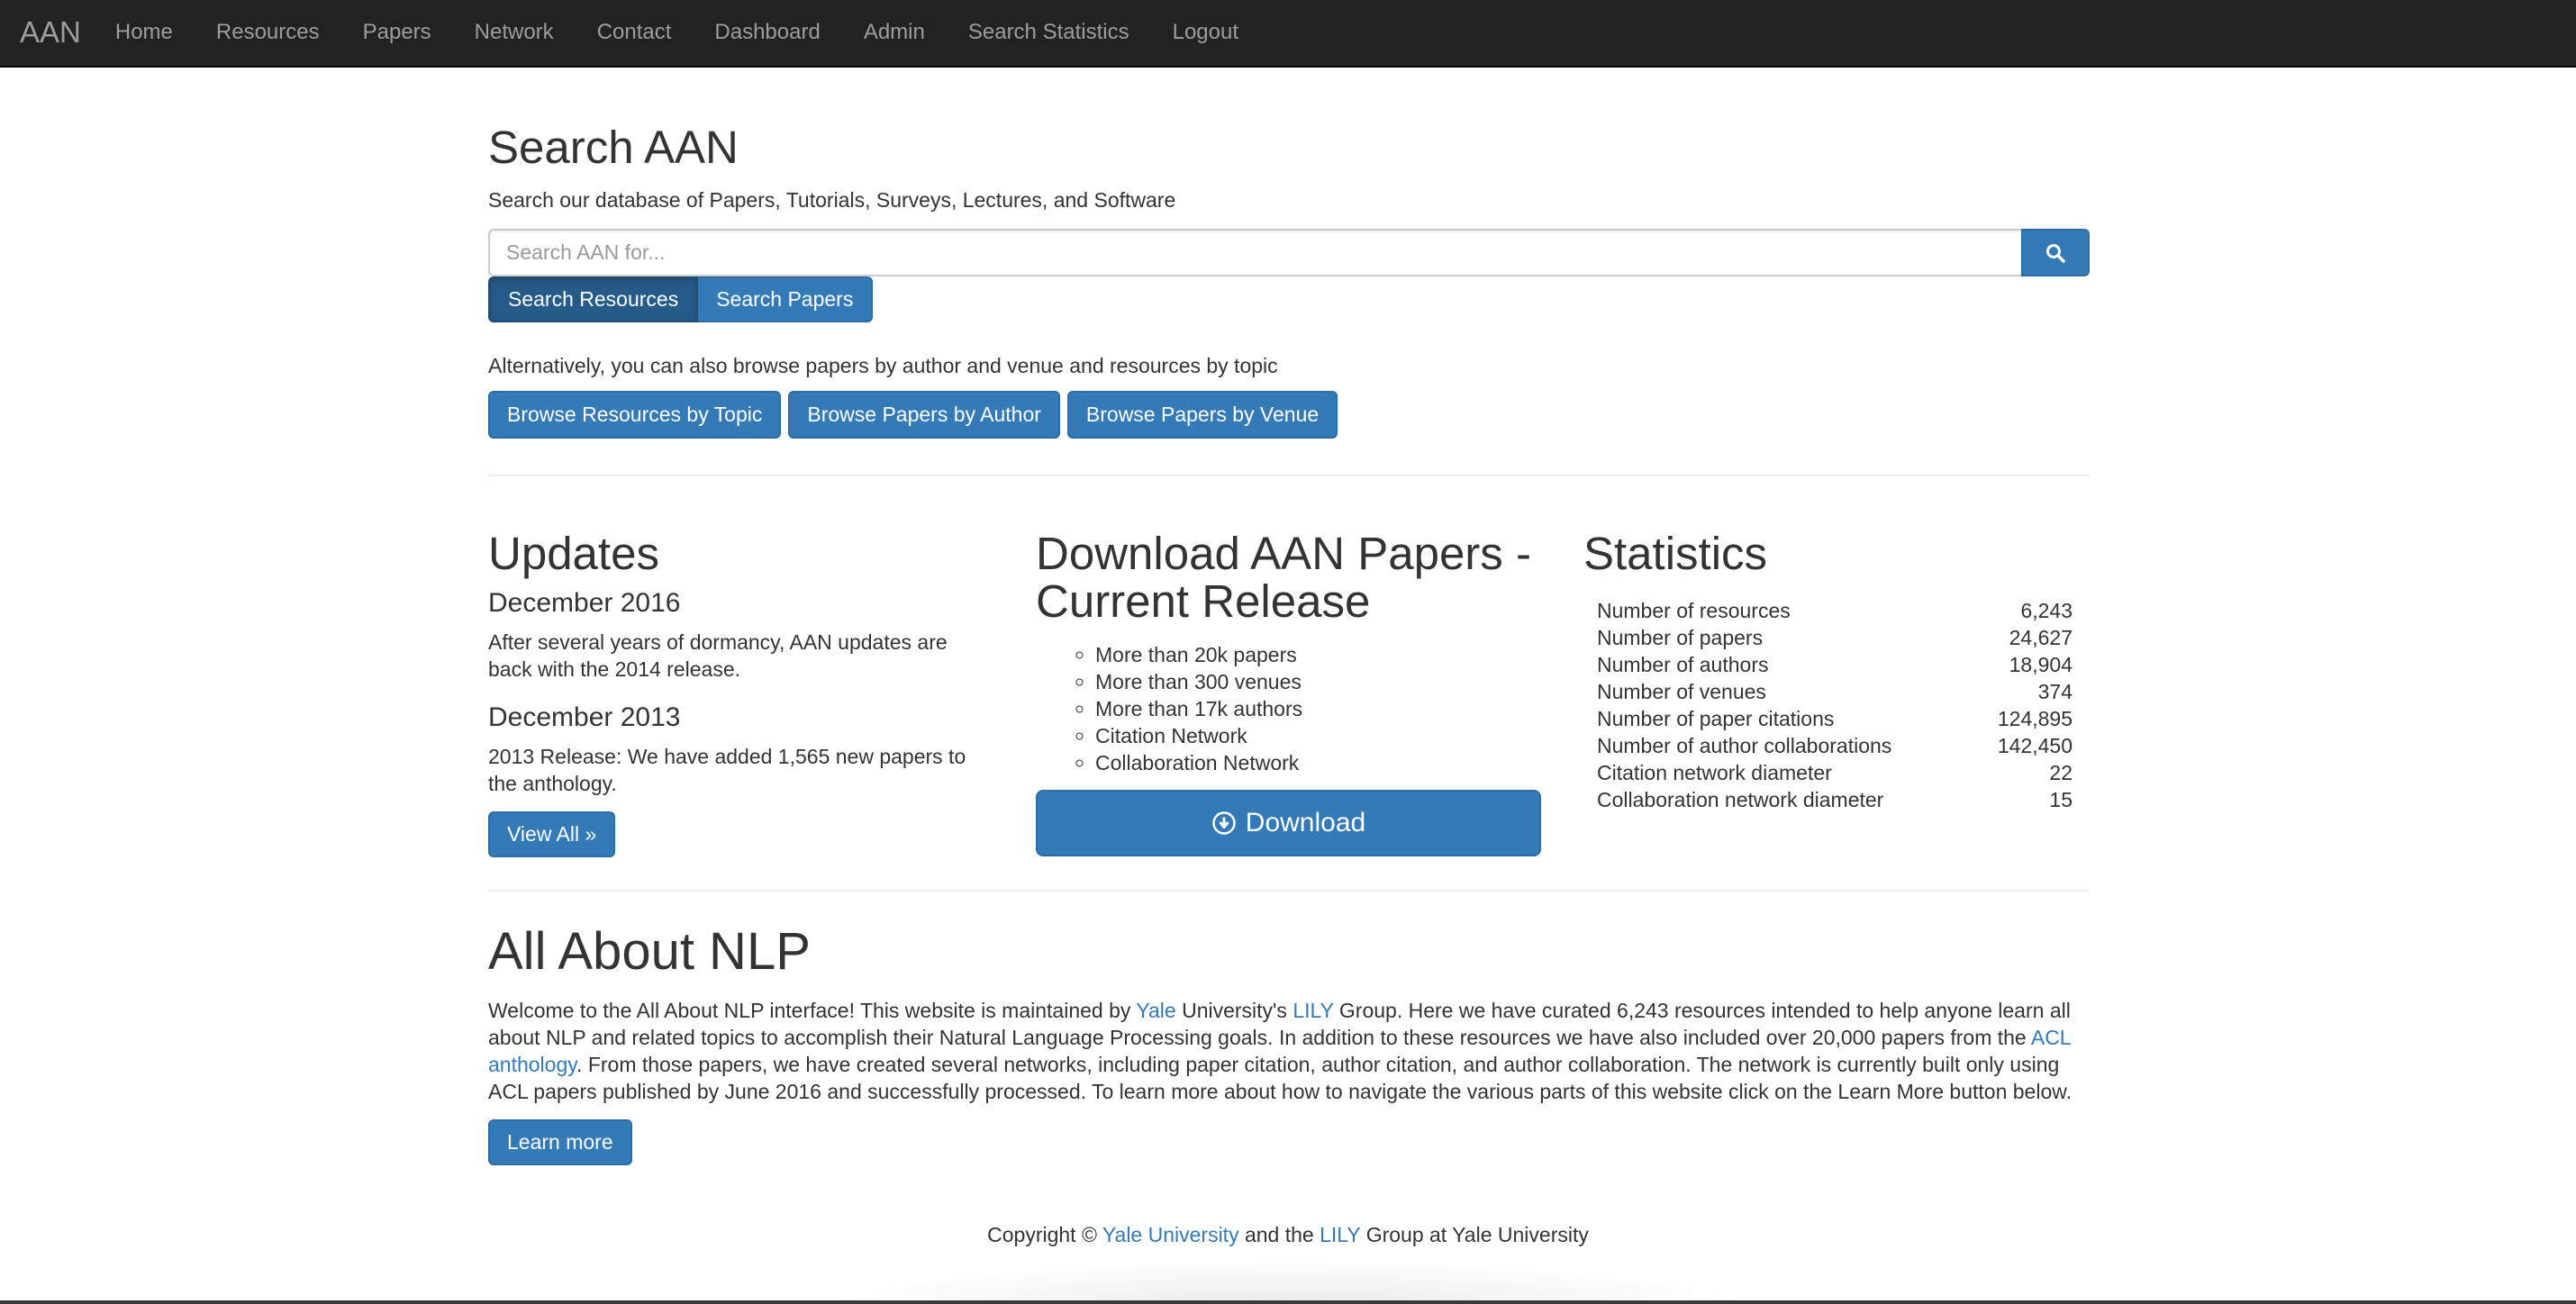  Describe the element at coordinates (924, 415) in the screenshot. I see `browse-papers-by-author-button: Browse Papers by Author` at that location.